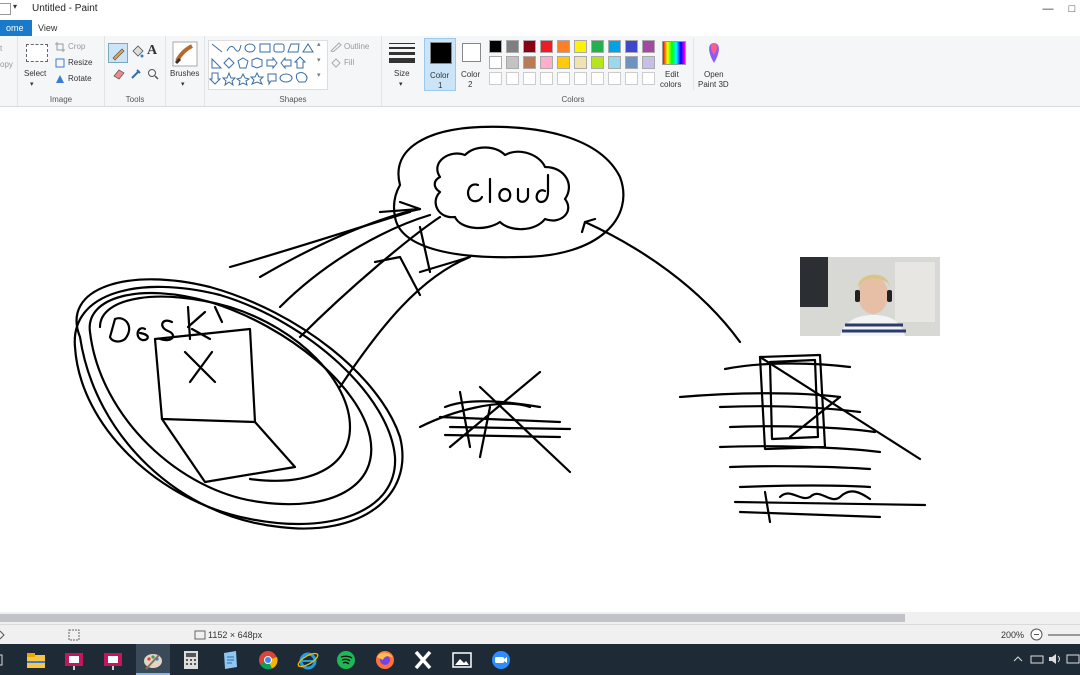 The image size is (1080, 675). I want to click on brush-icon, so click(185, 54).